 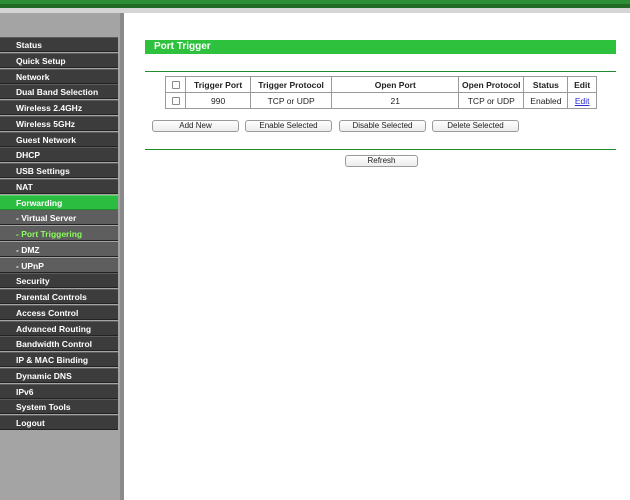 I want to click on cell-edit: Edit, so click(x=582, y=100).